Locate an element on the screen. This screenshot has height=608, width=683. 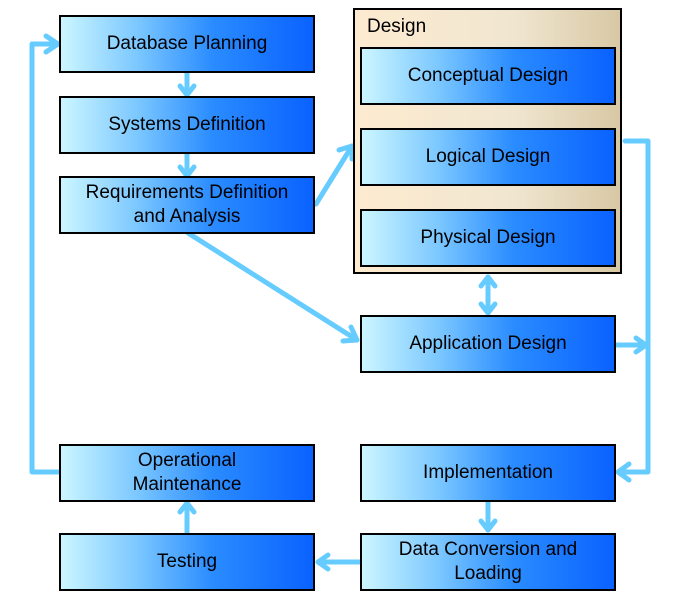
data-conversion-box: Data Conversion and Loading is located at coordinates (488, 562).